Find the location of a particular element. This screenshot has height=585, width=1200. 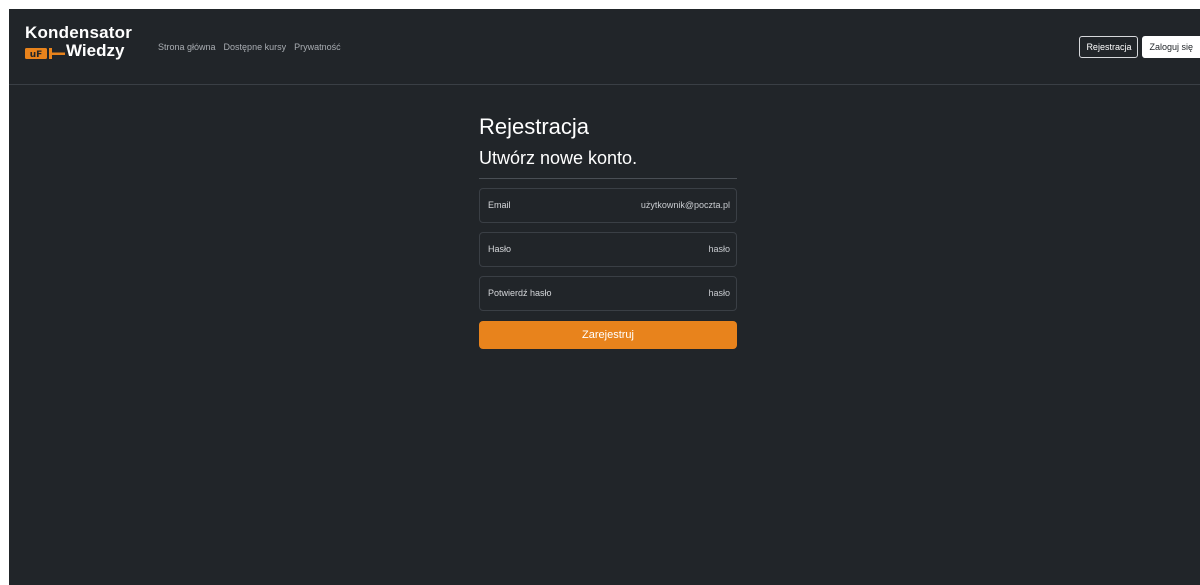

email-label: Email is located at coordinates (499, 205).